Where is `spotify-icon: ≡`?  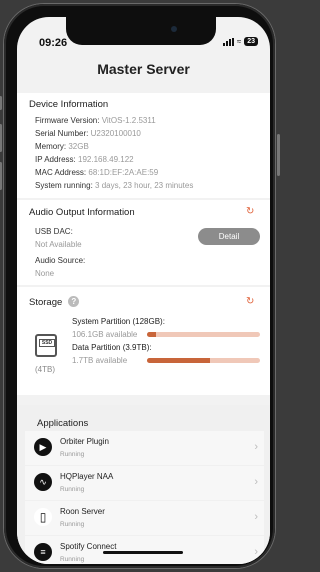 spotify-icon: ≡ is located at coordinates (43, 552).